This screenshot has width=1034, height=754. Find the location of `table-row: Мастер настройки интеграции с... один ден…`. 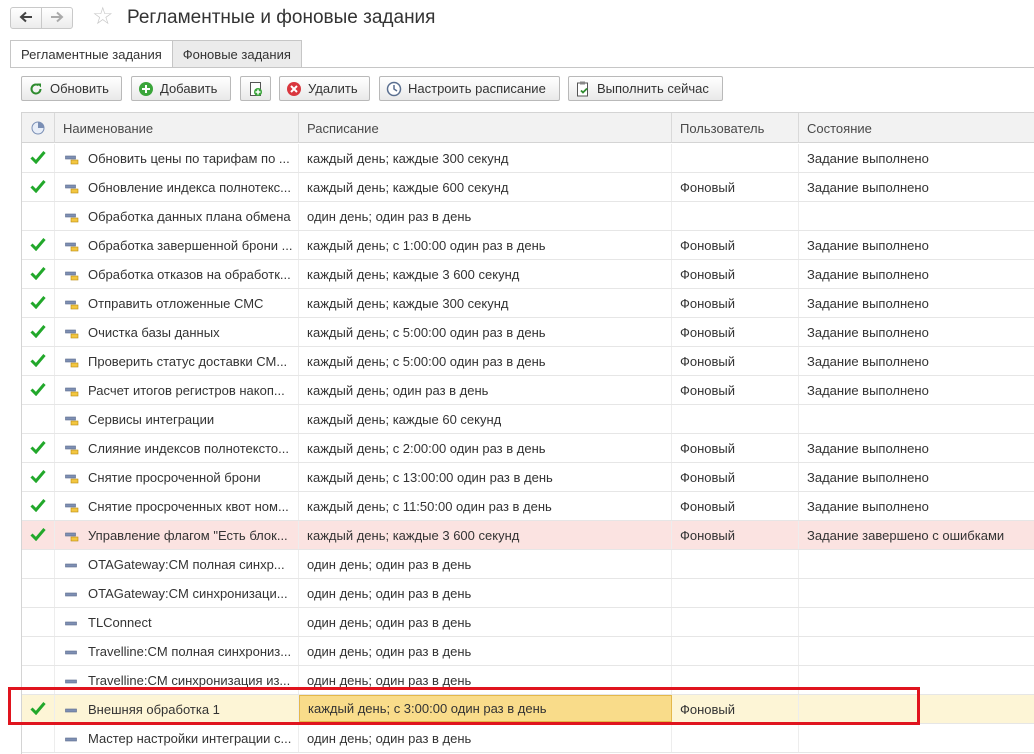

table-row: Мастер настройки интеграции с... один ден… is located at coordinates (528, 738).